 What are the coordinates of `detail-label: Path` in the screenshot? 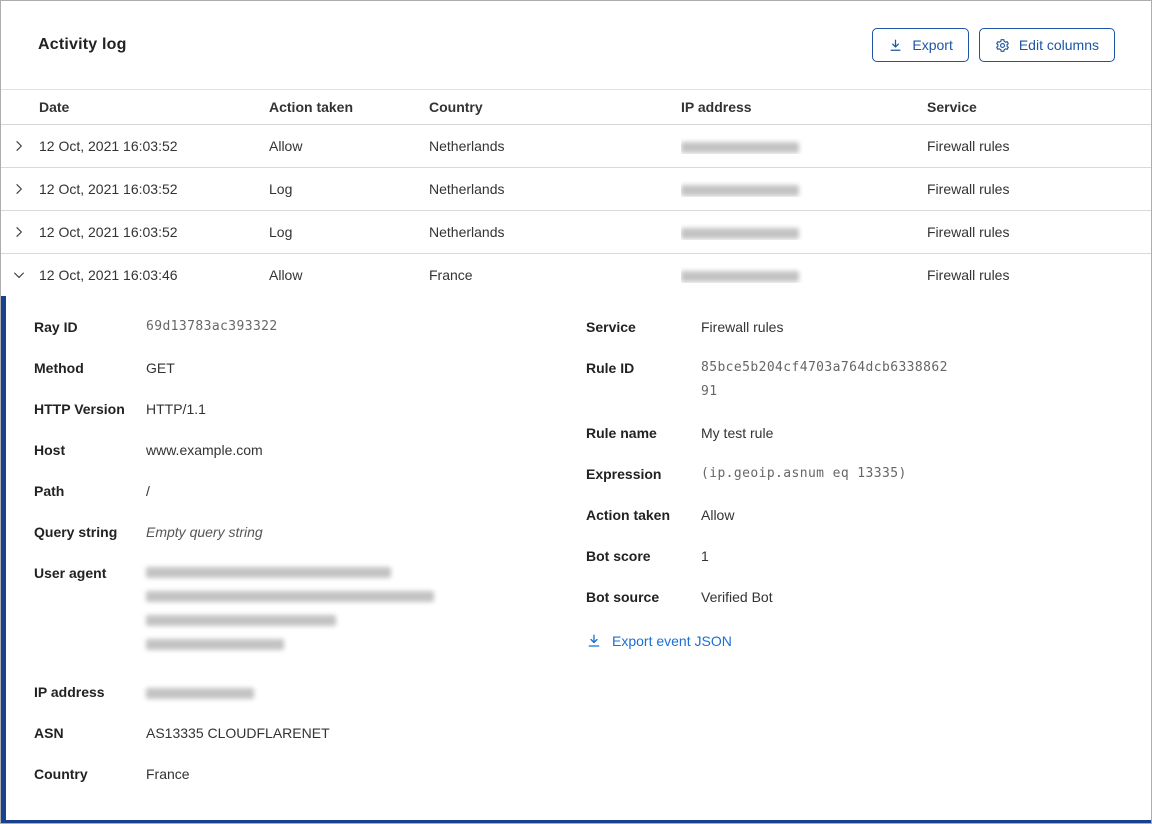 It's located at (49, 491).